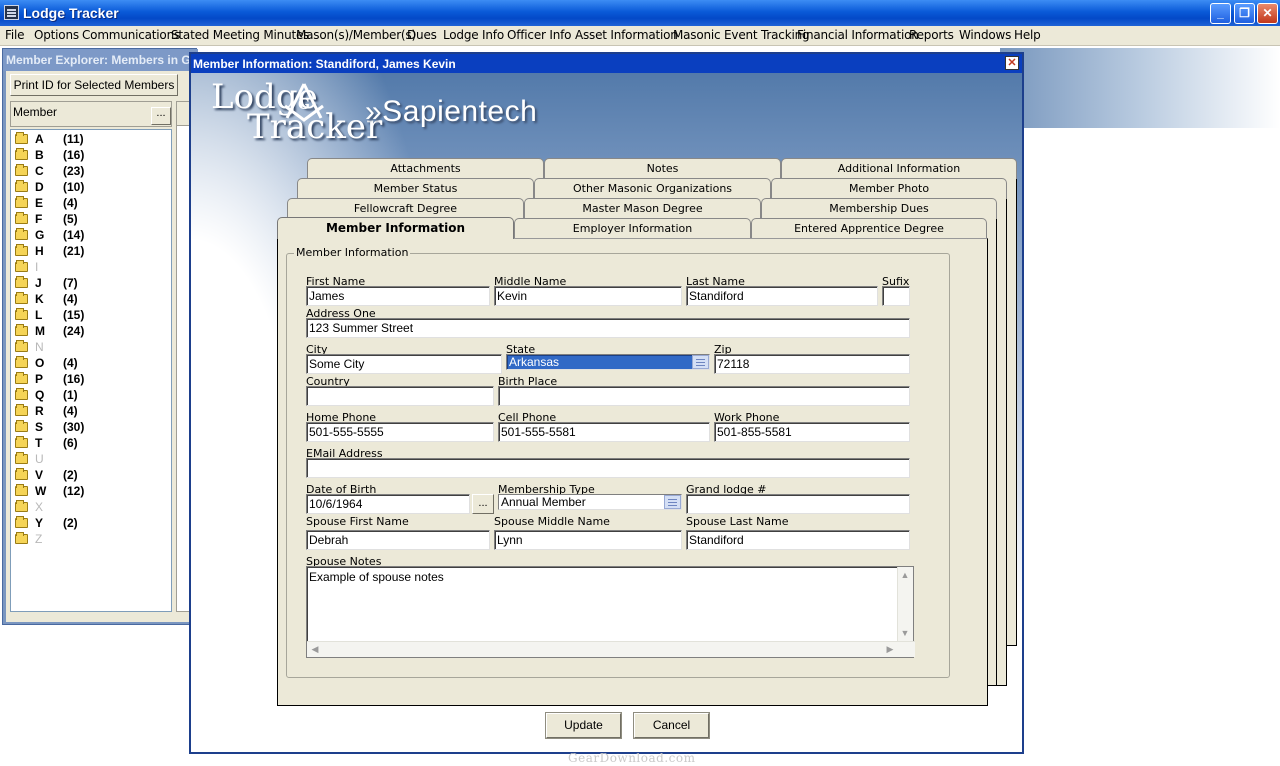 Image resolution: width=1280 pixels, height=766 pixels. What do you see at coordinates (608, 328) in the screenshot?
I see `address-one-field: 123 Summer Street` at bounding box center [608, 328].